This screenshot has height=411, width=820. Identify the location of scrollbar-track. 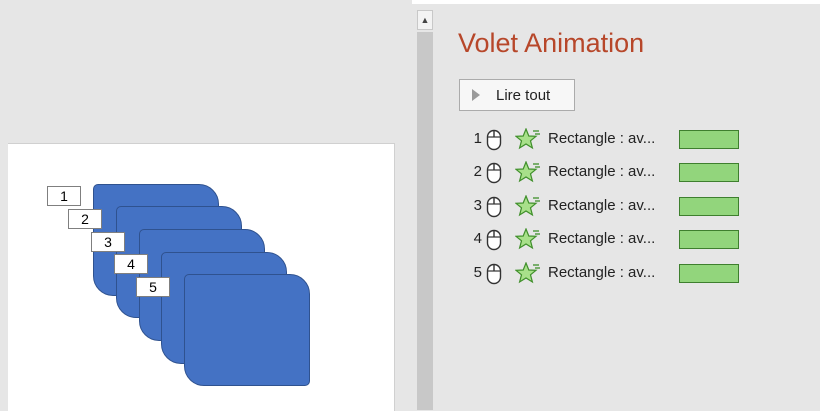
(425, 221).